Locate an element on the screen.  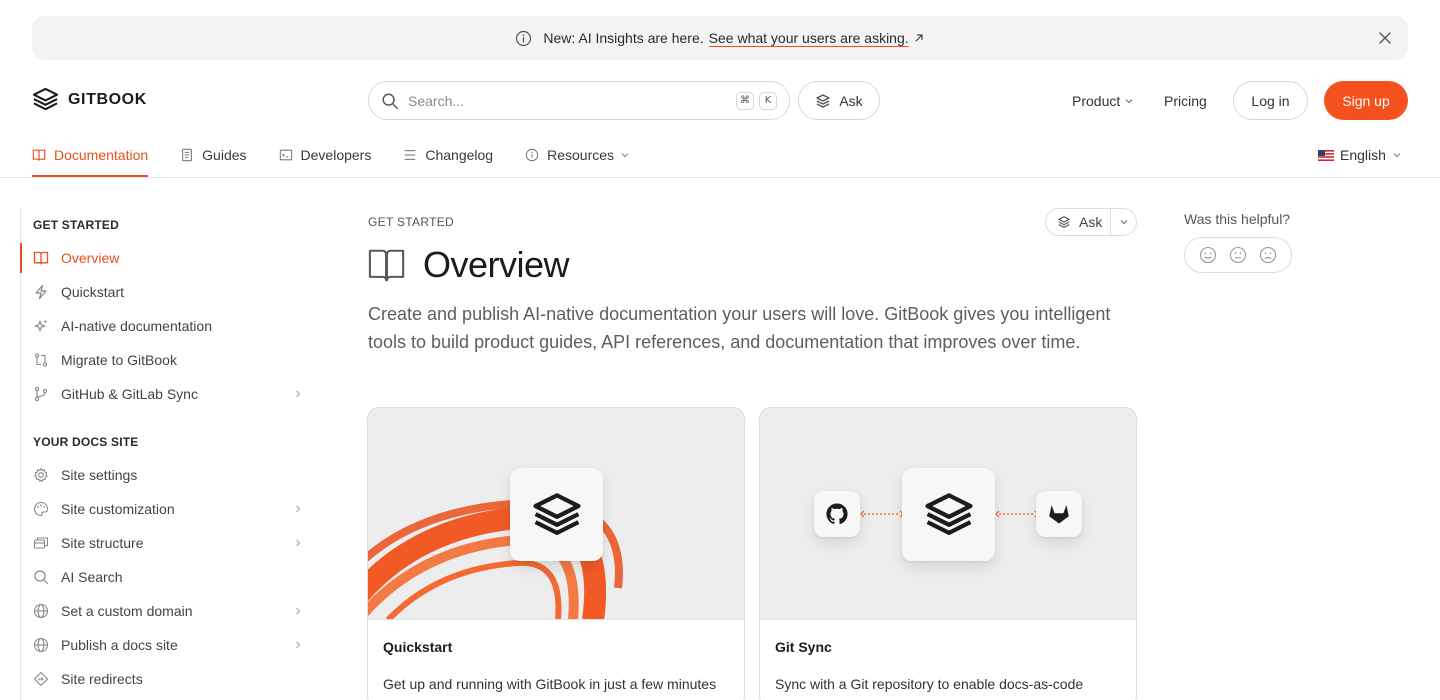
sidebar-item-ai-native-documentation: AI-native documentation is located at coordinates (167, 326).